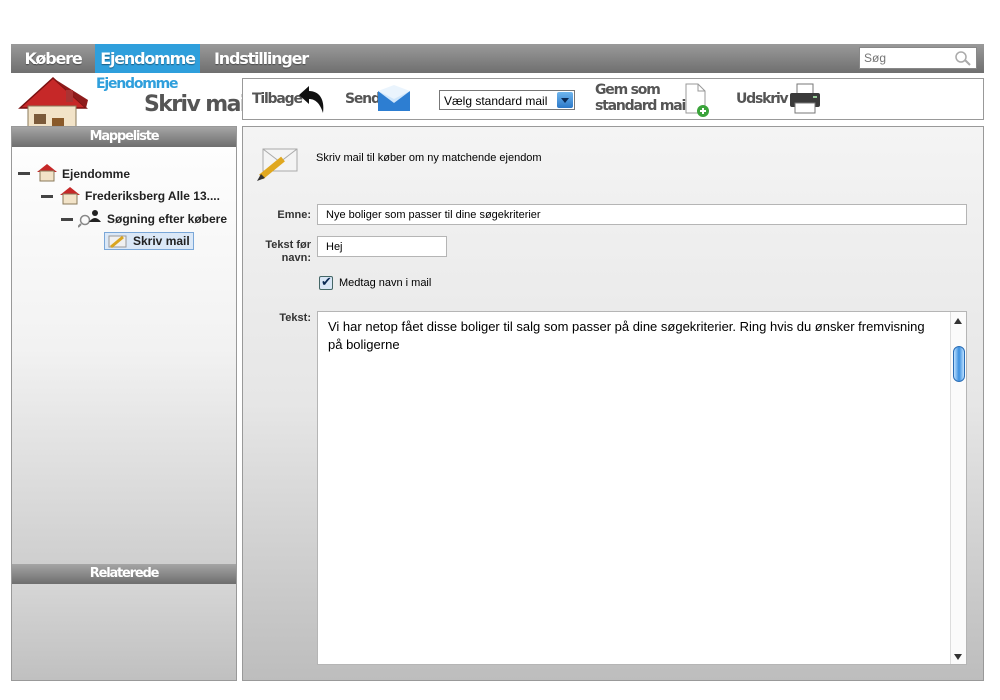 This screenshot has width=1000, height=700. I want to click on search-input, so click(904, 58).